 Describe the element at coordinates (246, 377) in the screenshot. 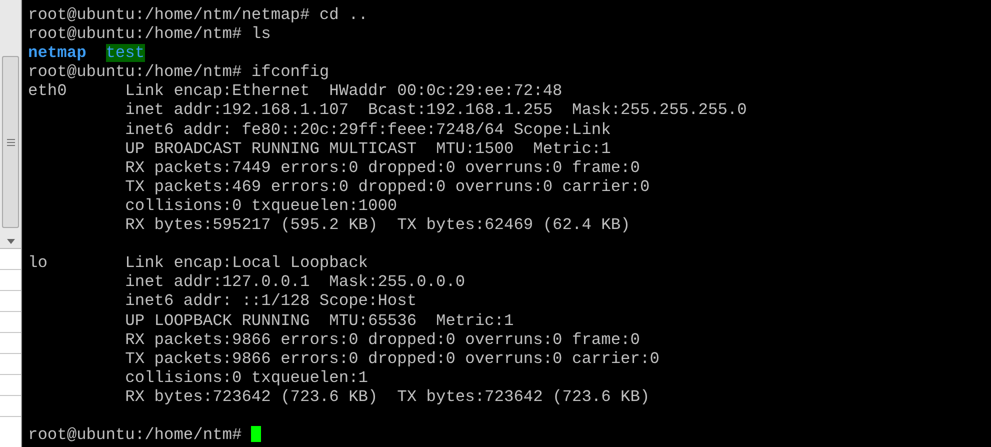

I see `terminal-line: collisions:0 txqueuelen:1` at that location.